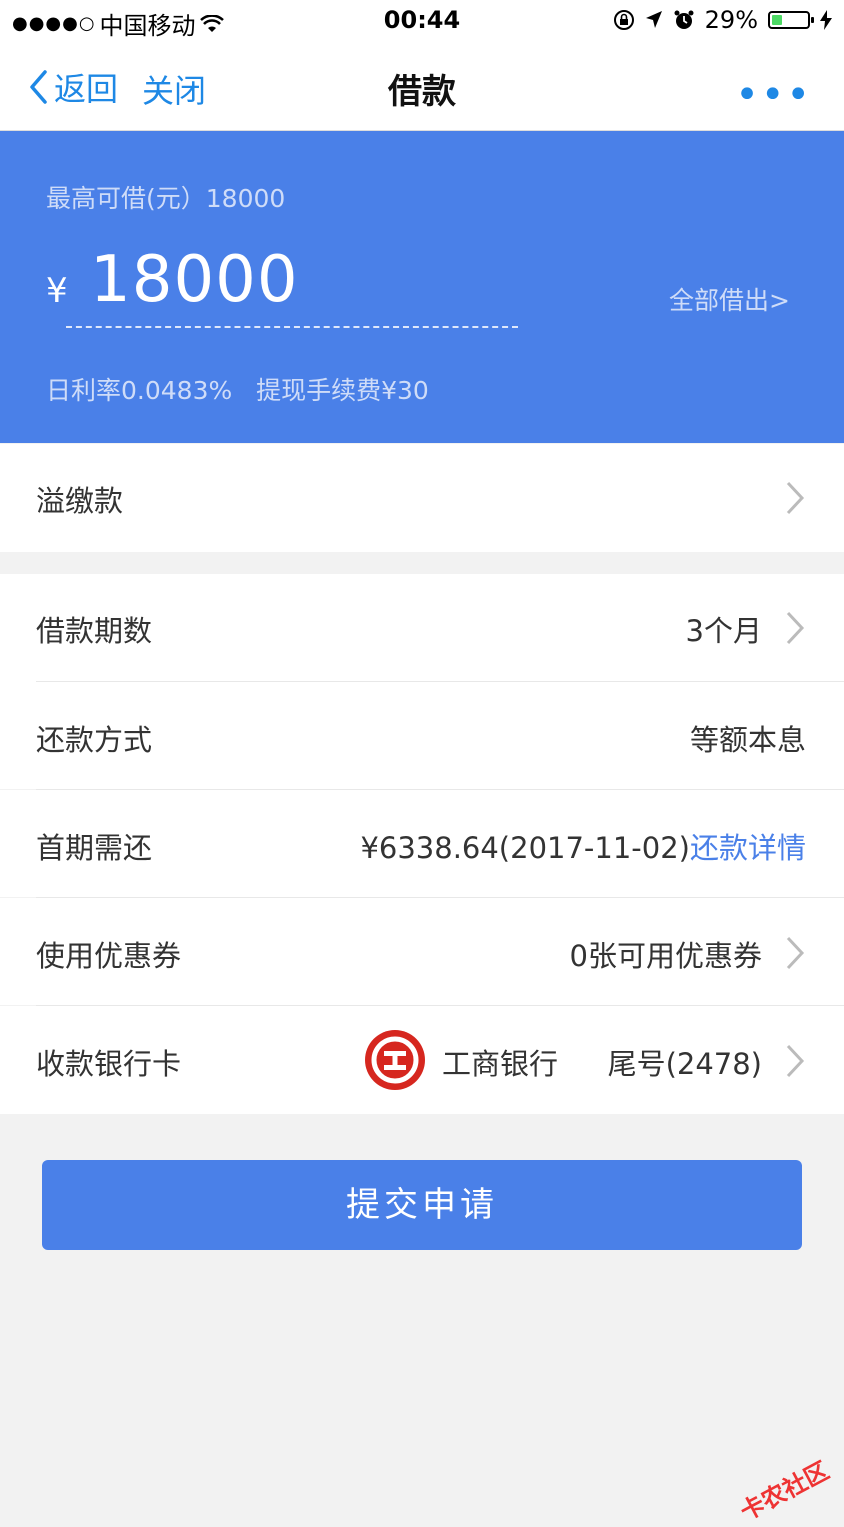 This screenshot has width=844, height=1527. I want to click on first-payment-row: 首期需还 ¥6338.64(2017-11-02)还款详情, so click(422, 843).